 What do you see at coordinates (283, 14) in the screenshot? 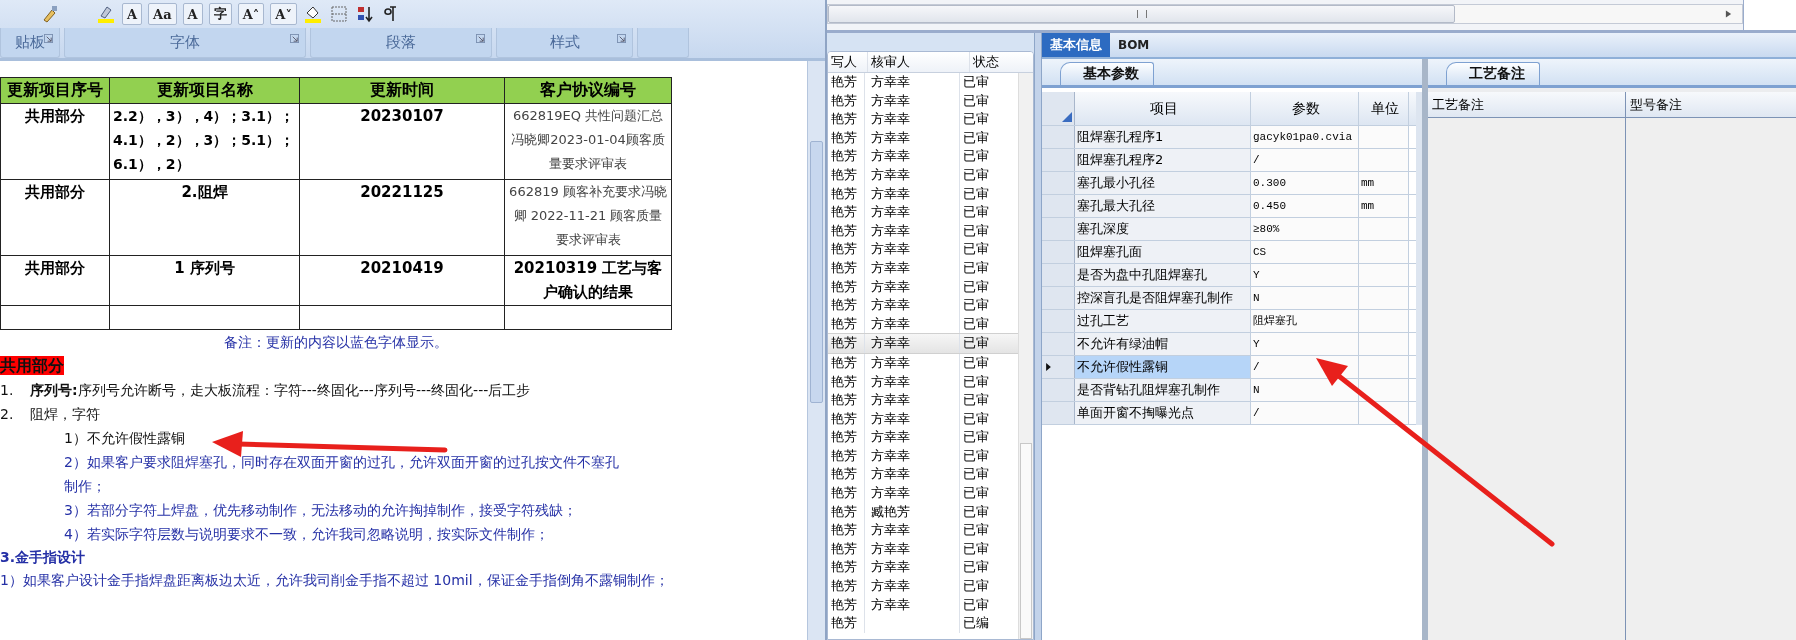
I see `format-button: A˅` at bounding box center [283, 14].